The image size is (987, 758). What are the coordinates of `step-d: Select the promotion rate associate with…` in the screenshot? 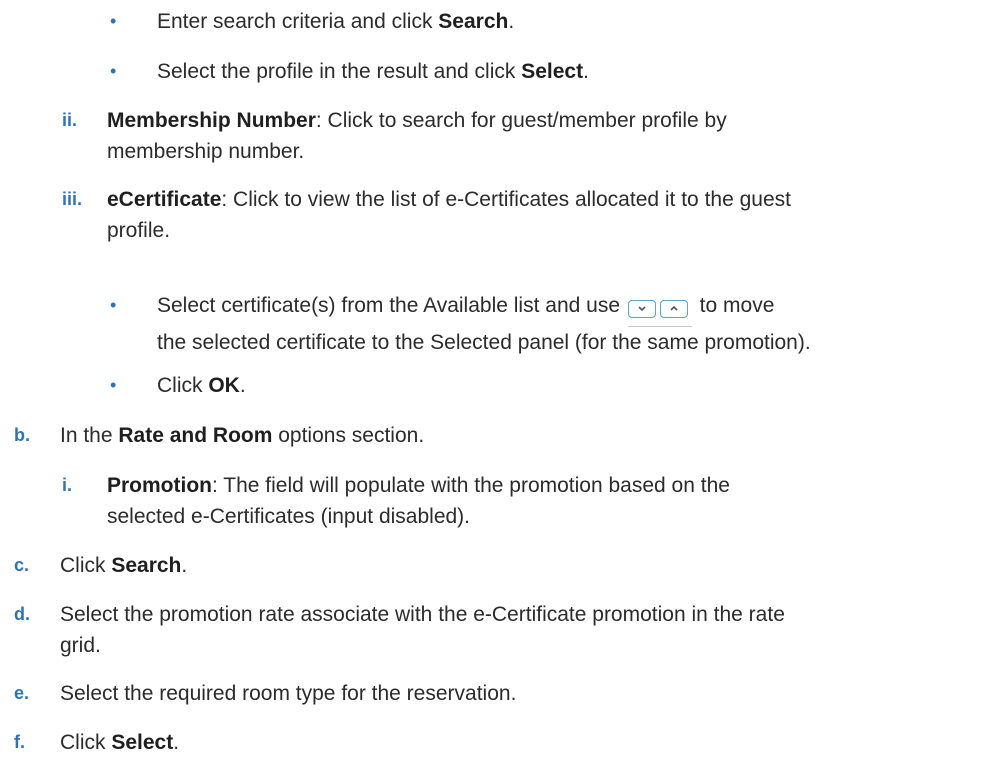 It's located at (422, 630).